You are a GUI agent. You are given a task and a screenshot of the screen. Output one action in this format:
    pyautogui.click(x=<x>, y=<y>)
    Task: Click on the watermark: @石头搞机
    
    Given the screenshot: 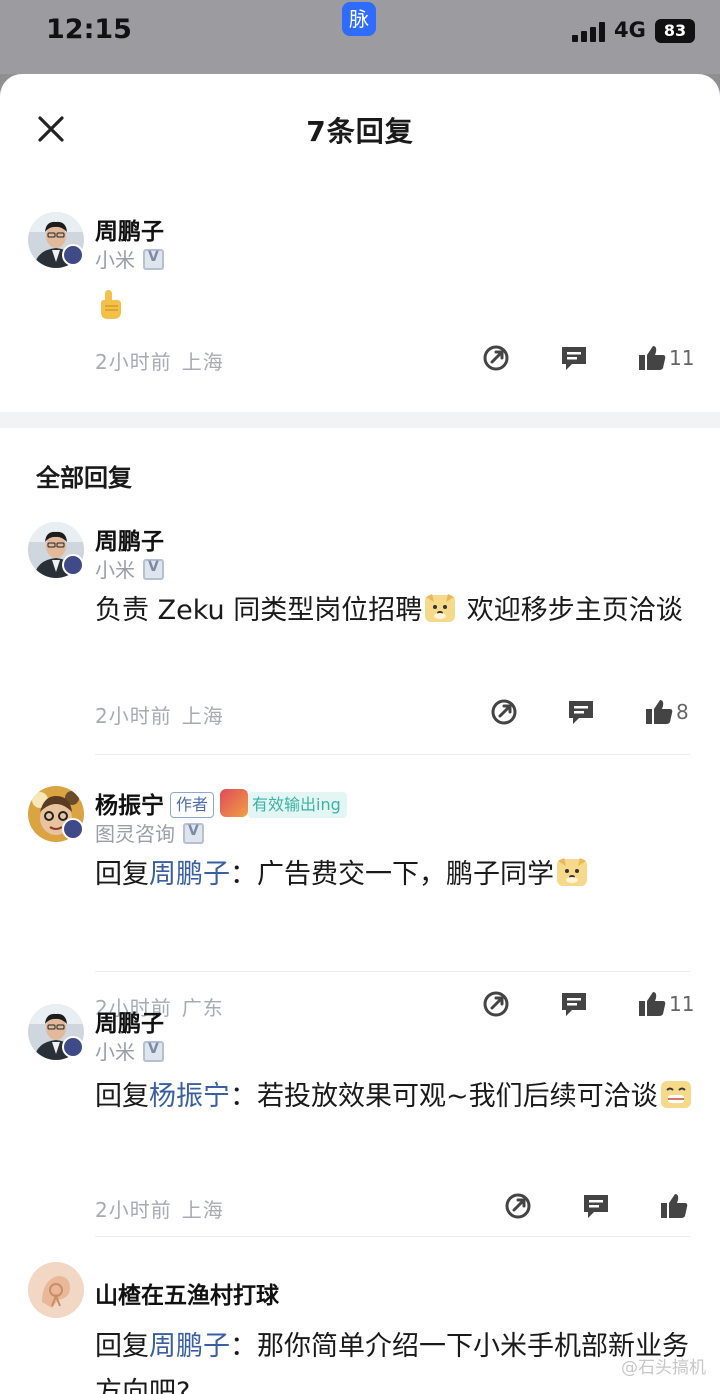 What is the action you would take?
    pyautogui.click(x=663, y=1368)
    